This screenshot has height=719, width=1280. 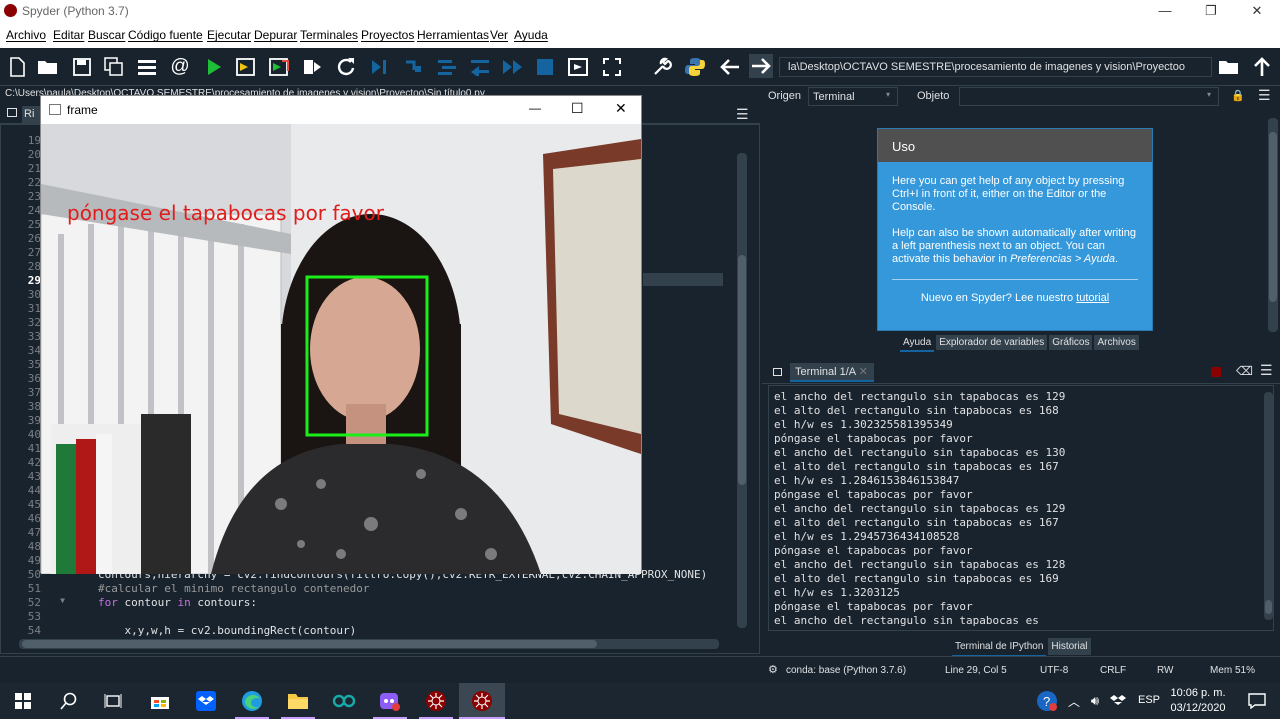 What do you see at coordinates (60, 600) in the screenshot?
I see `fold-marker-icon: ▼` at bounding box center [60, 600].